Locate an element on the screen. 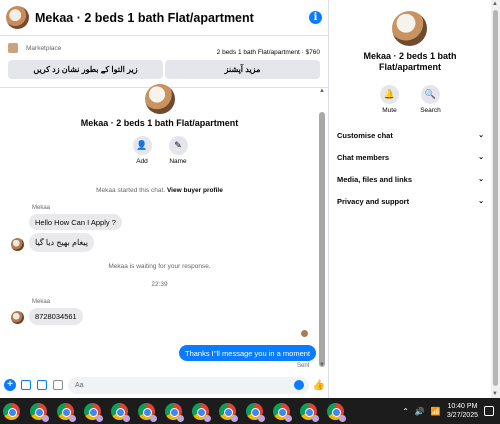 This screenshot has width=500, height=424. message-input-placeholder: Aa is located at coordinates (79, 385).